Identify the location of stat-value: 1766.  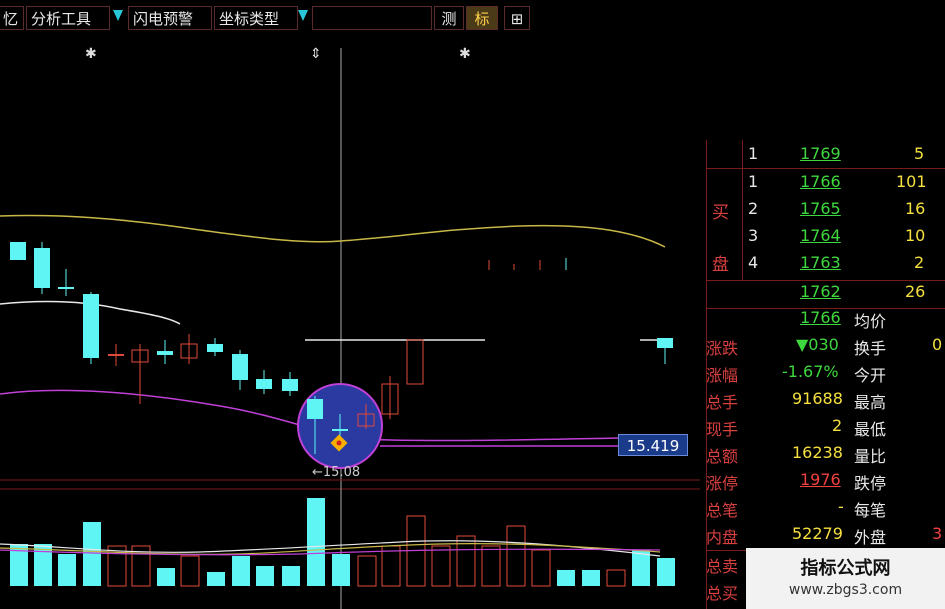
(820, 317).